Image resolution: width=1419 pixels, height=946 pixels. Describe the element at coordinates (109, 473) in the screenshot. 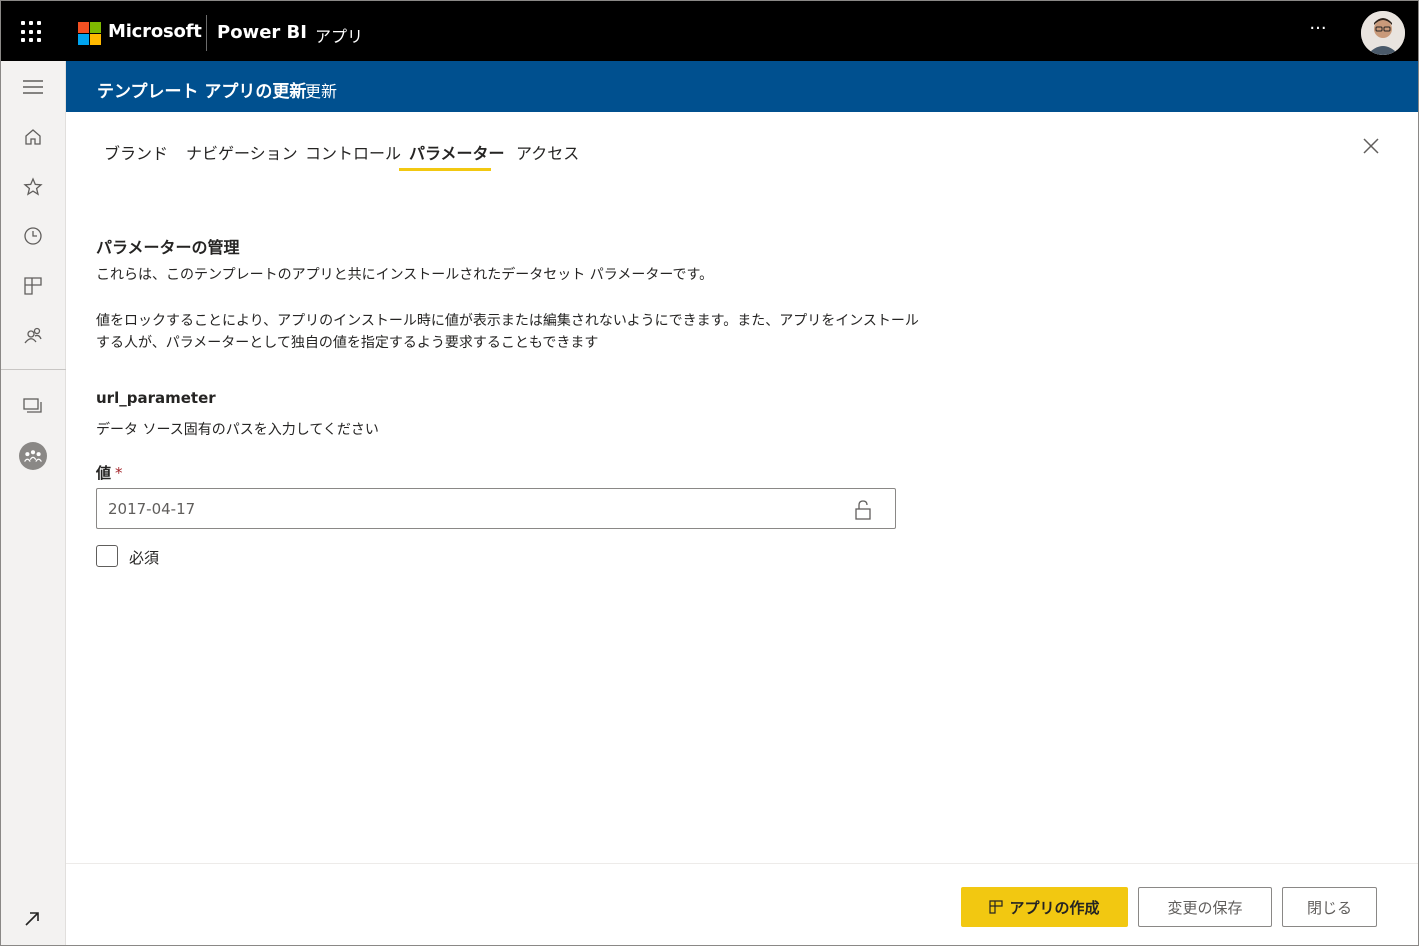

I see `value-label: 値 *` at that location.